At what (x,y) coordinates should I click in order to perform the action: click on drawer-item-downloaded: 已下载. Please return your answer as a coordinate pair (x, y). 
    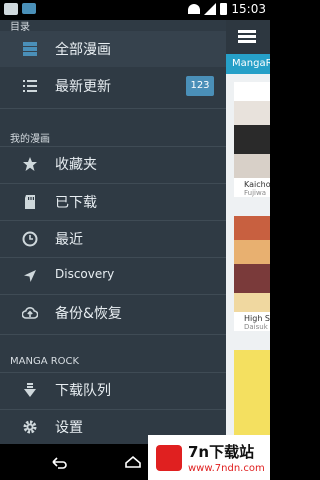
    Looking at the image, I should click on (113, 202).